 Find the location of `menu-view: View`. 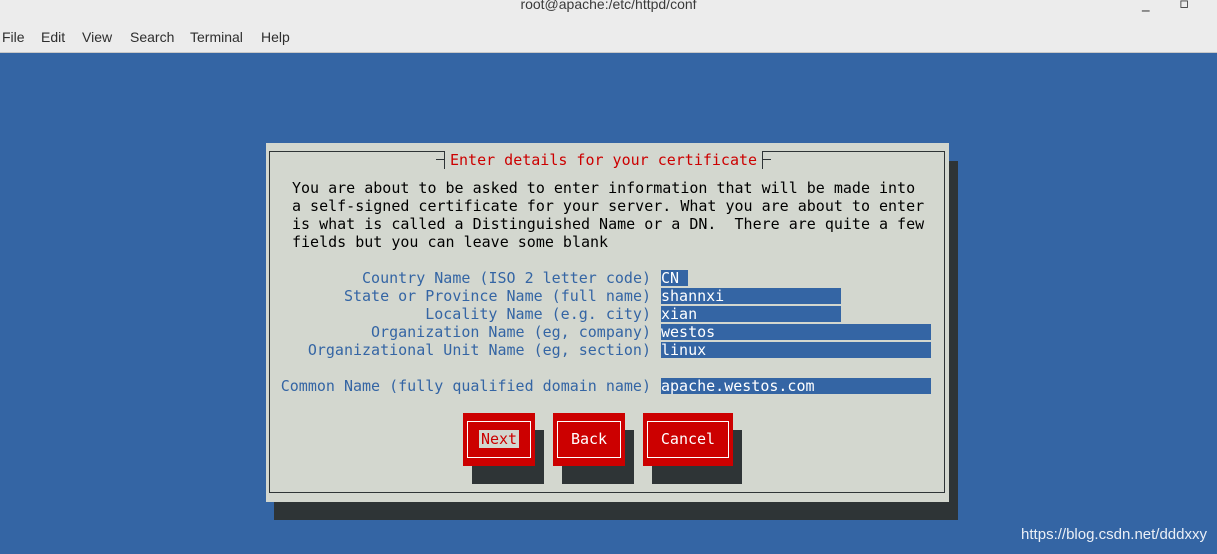

menu-view: View is located at coordinates (97, 37).